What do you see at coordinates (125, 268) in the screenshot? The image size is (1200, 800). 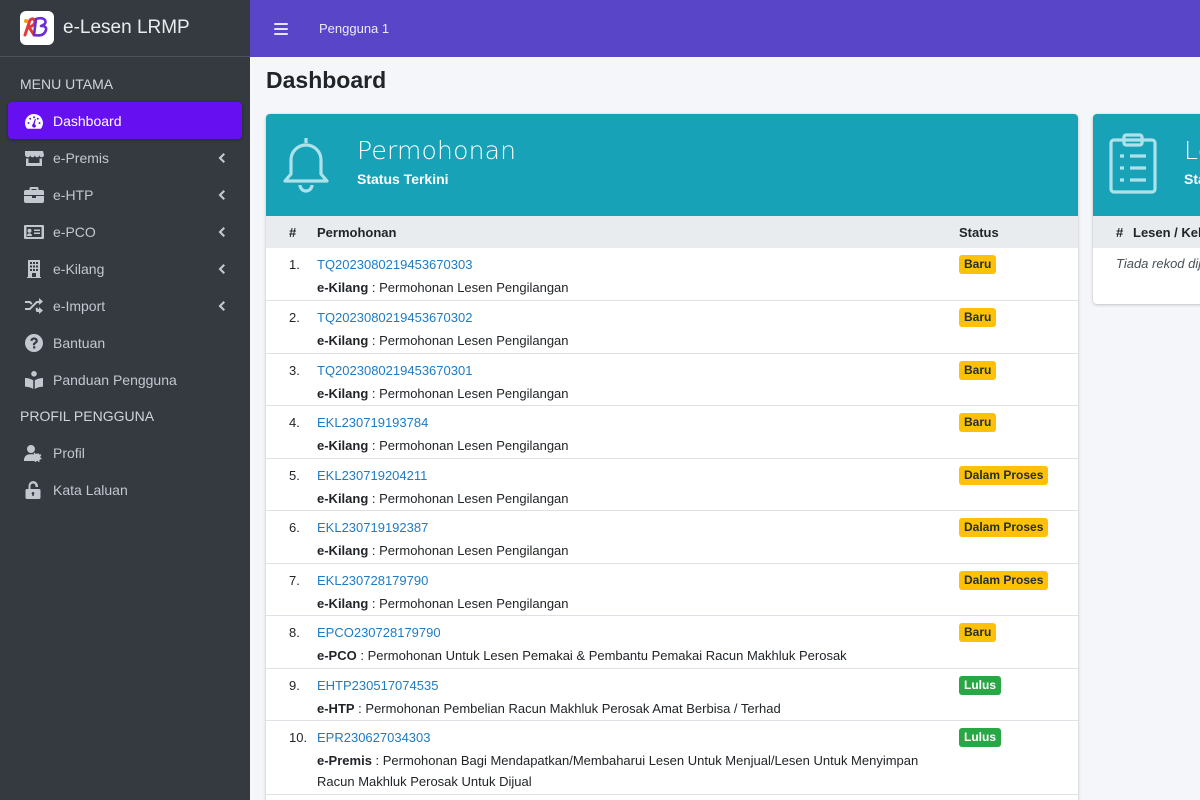 I see `sidebar-item-e-kilang: e-Kilang` at bounding box center [125, 268].